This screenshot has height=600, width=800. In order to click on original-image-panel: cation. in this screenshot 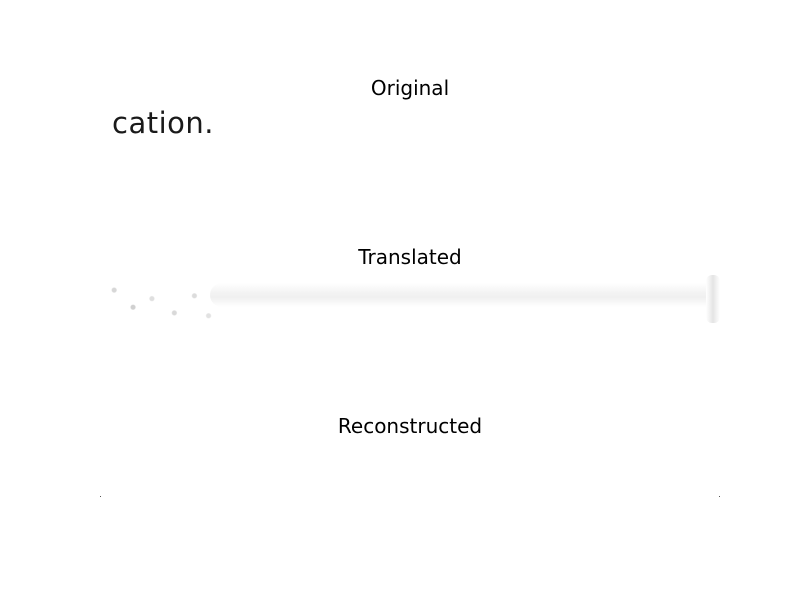, I will do `click(410, 132)`.